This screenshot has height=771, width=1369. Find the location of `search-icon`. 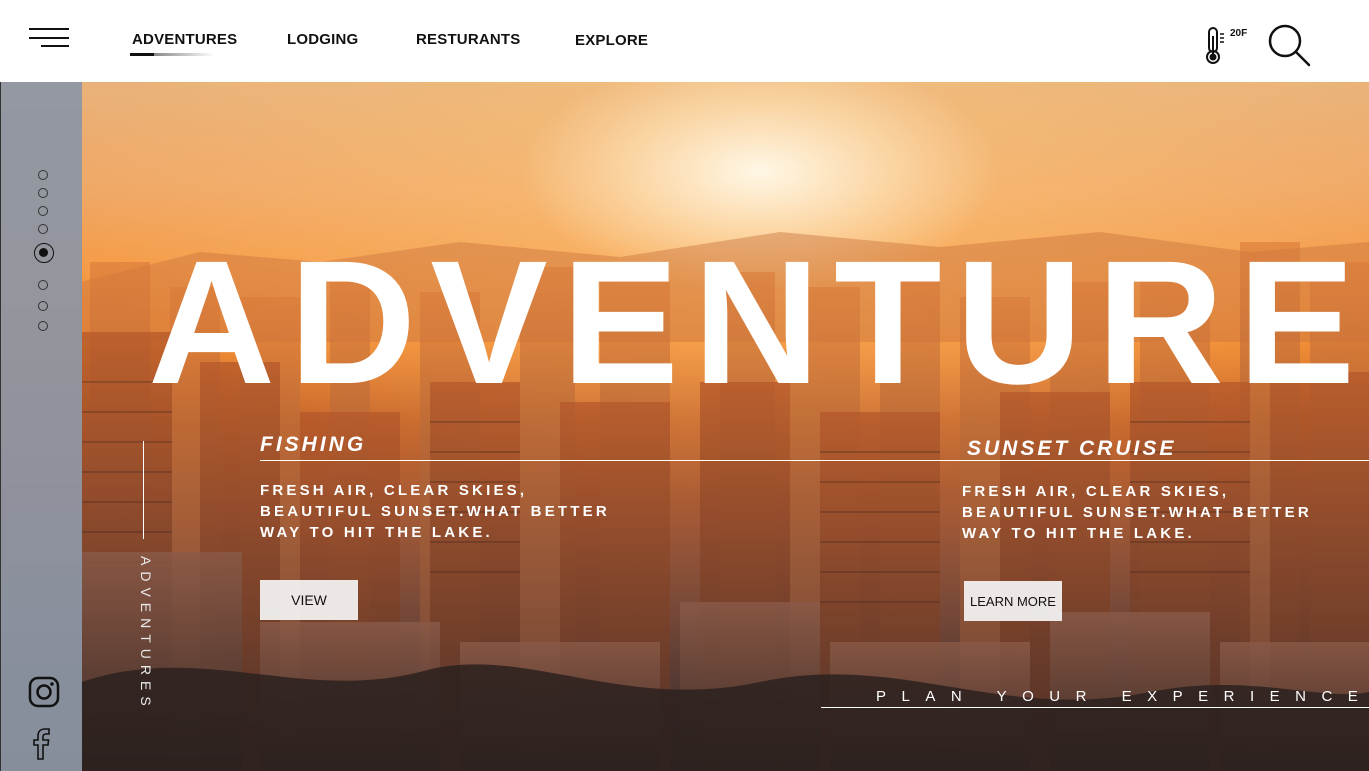

search-icon is located at coordinates (1289, 45).